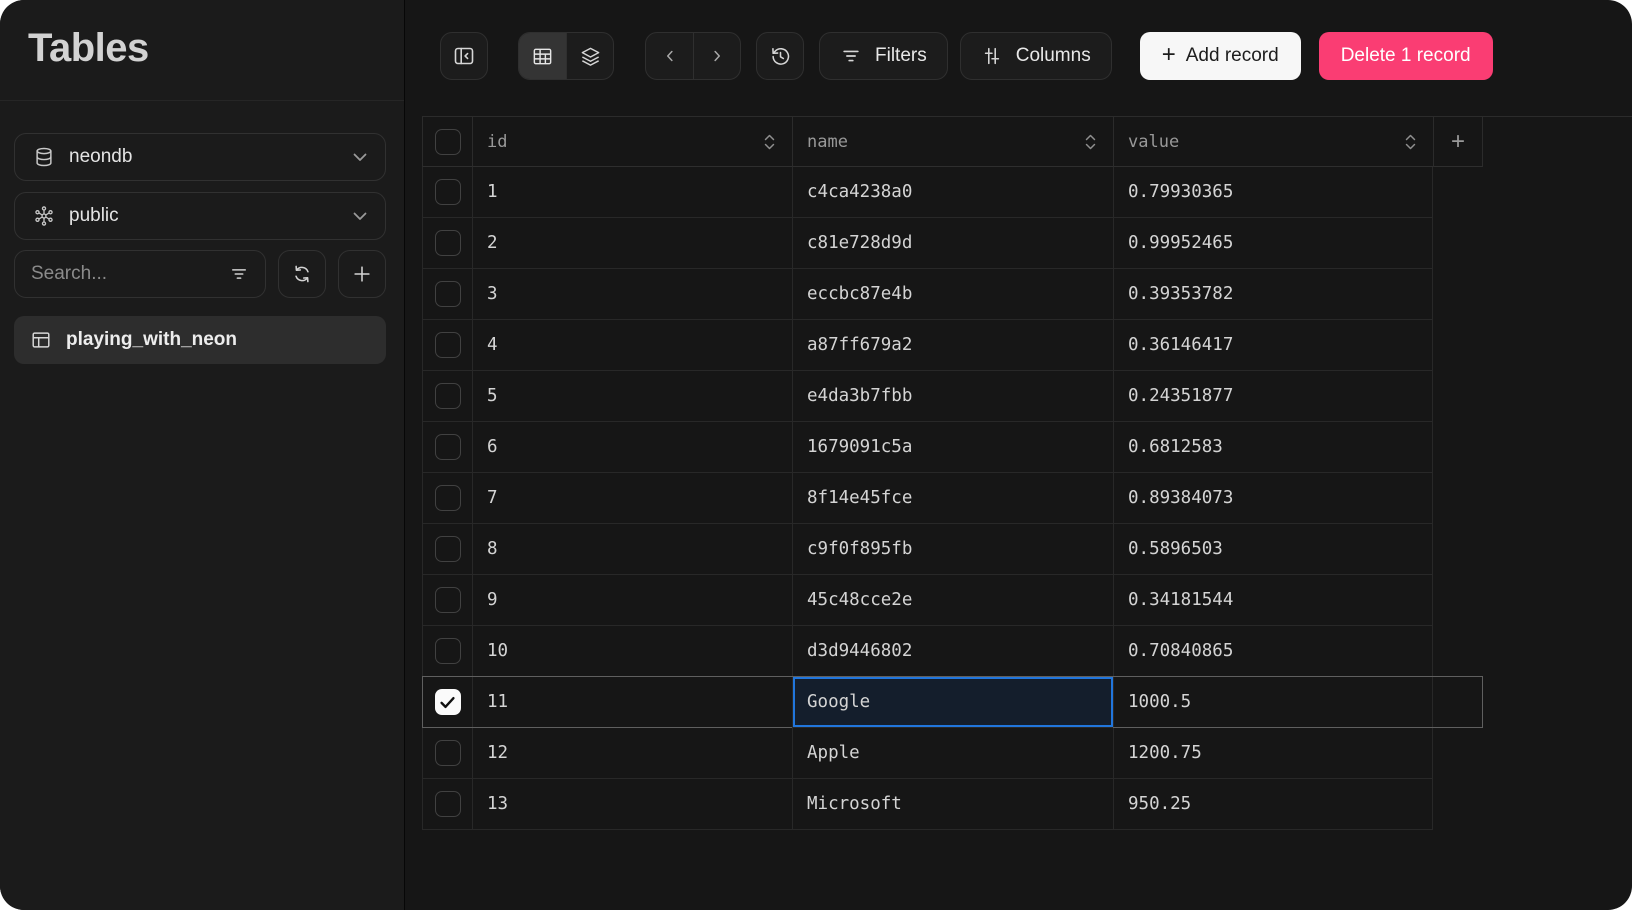  I want to click on cell-value: 1200.75, so click(1273, 753).